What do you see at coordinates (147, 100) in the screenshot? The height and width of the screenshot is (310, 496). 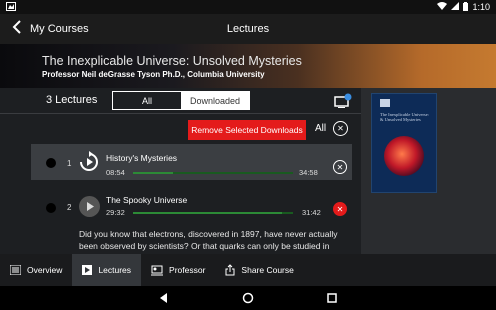 I see `filter-all-tab: All` at bounding box center [147, 100].